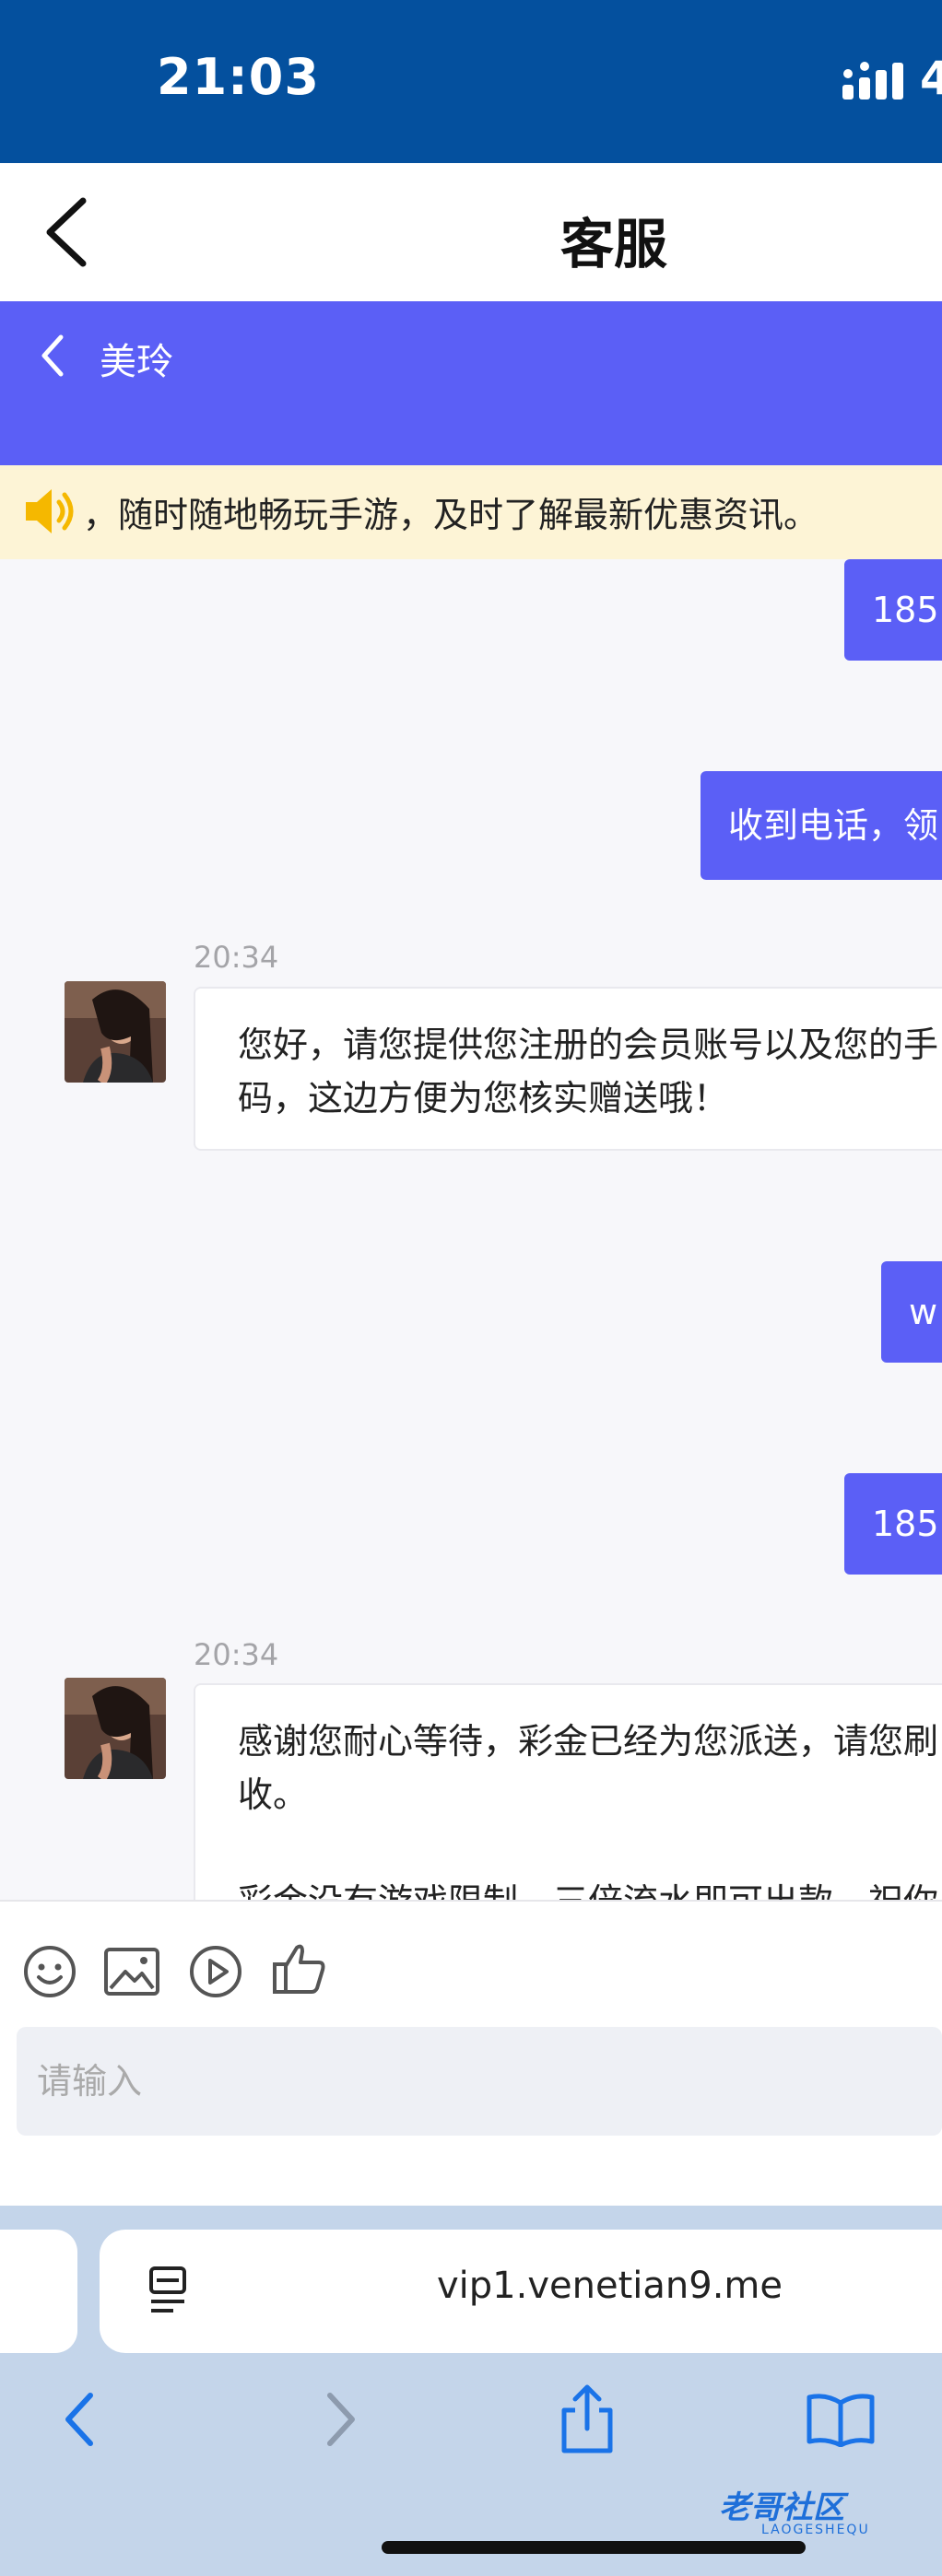 The height and width of the screenshot is (2576, 942). What do you see at coordinates (471, 81) in the screenshot?
I see `status-bar` at bounding box center [471, 81].